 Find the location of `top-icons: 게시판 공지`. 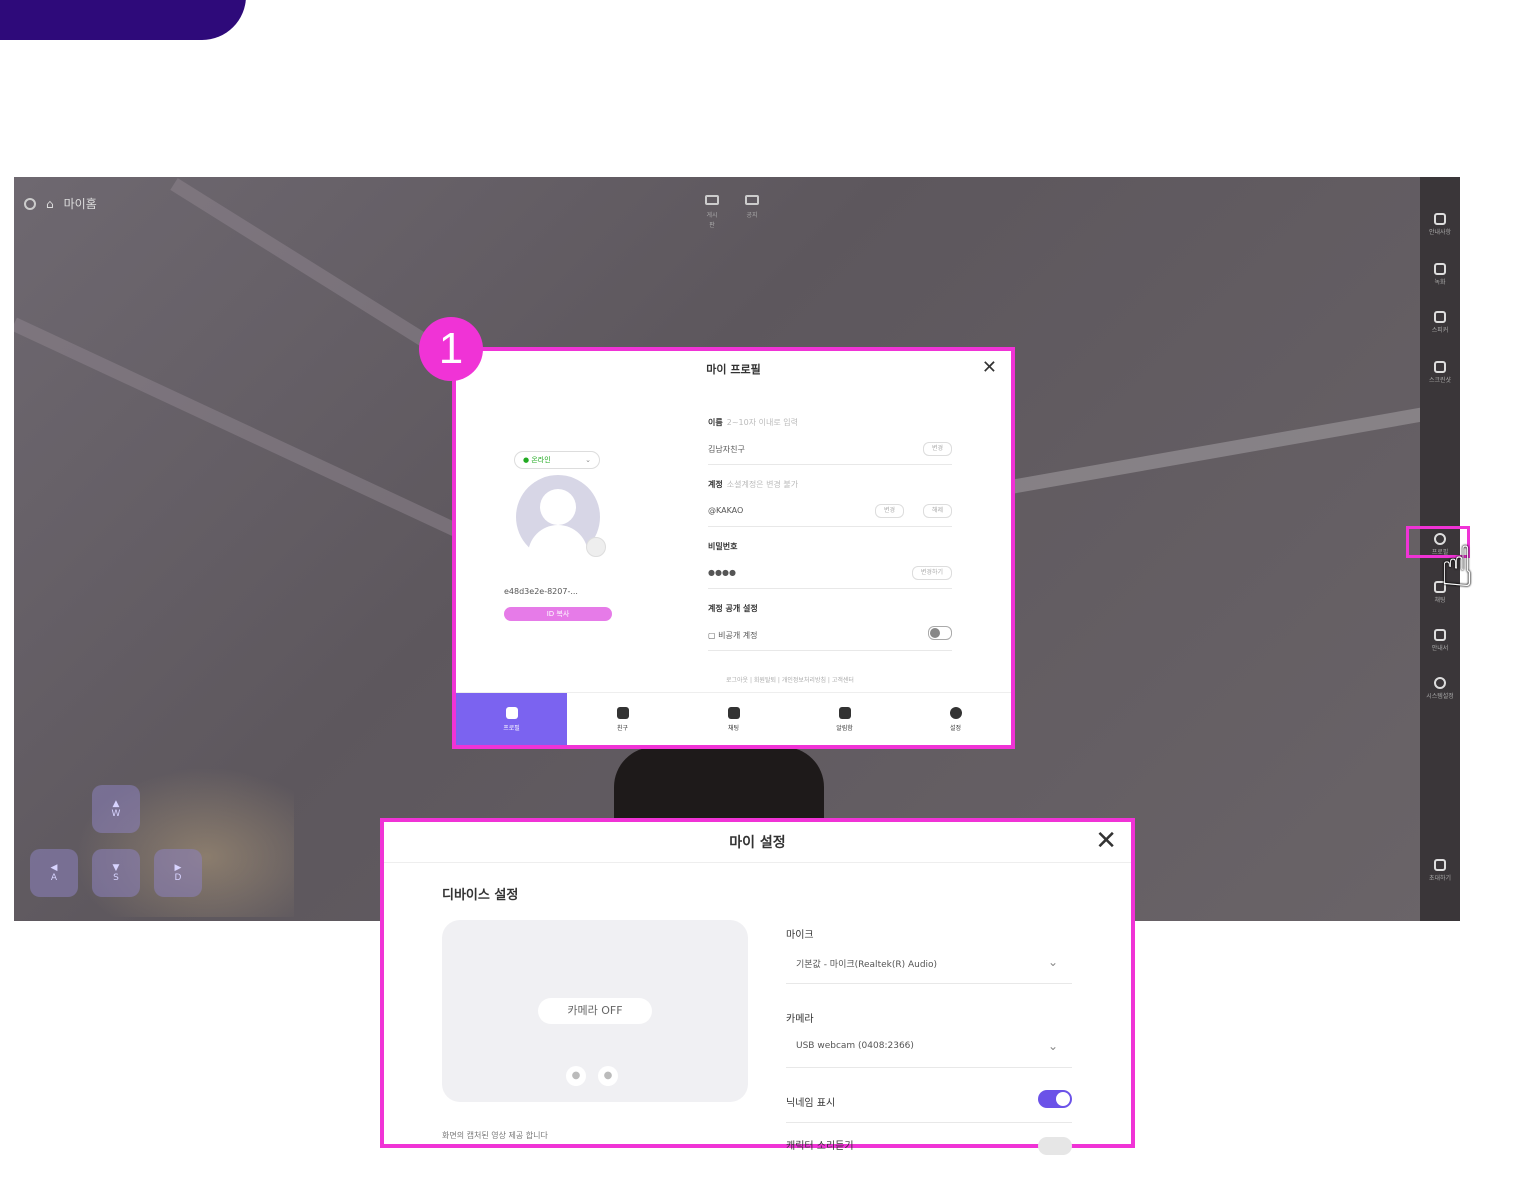

top-icons: 게시판 공지 is located at coordinates (732, 213).